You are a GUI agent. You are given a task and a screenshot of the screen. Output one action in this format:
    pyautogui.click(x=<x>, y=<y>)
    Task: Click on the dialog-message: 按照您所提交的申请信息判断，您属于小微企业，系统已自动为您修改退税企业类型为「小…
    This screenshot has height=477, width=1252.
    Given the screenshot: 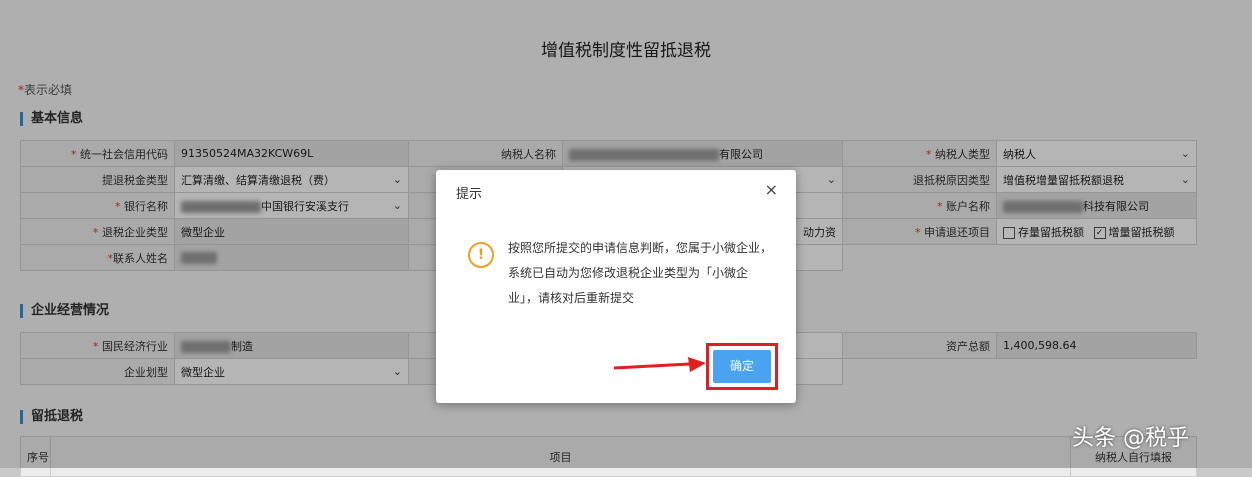 What is the action you would take?
    pyautogui.click(x=640, y=273)
    